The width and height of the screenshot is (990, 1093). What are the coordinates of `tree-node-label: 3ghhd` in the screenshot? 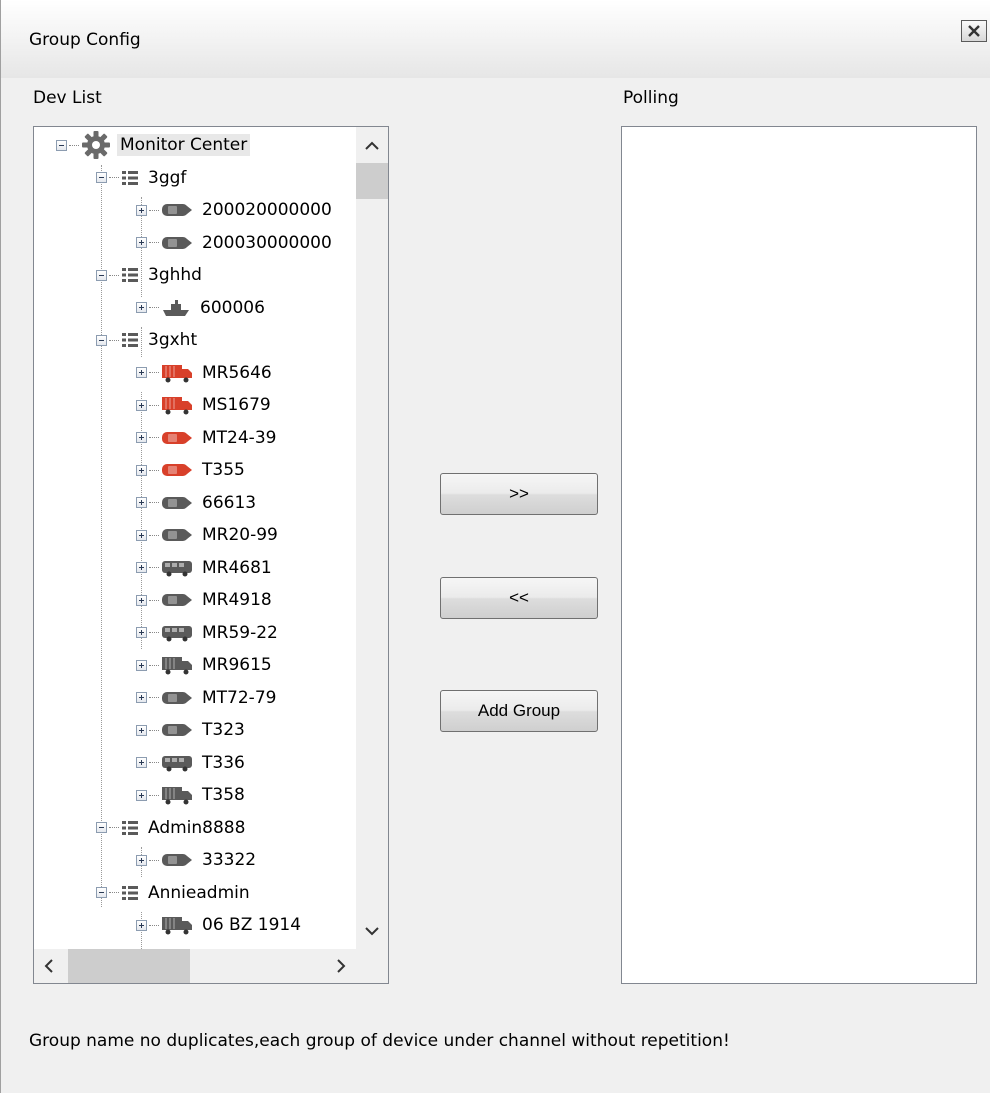 It's located at (175, 275).